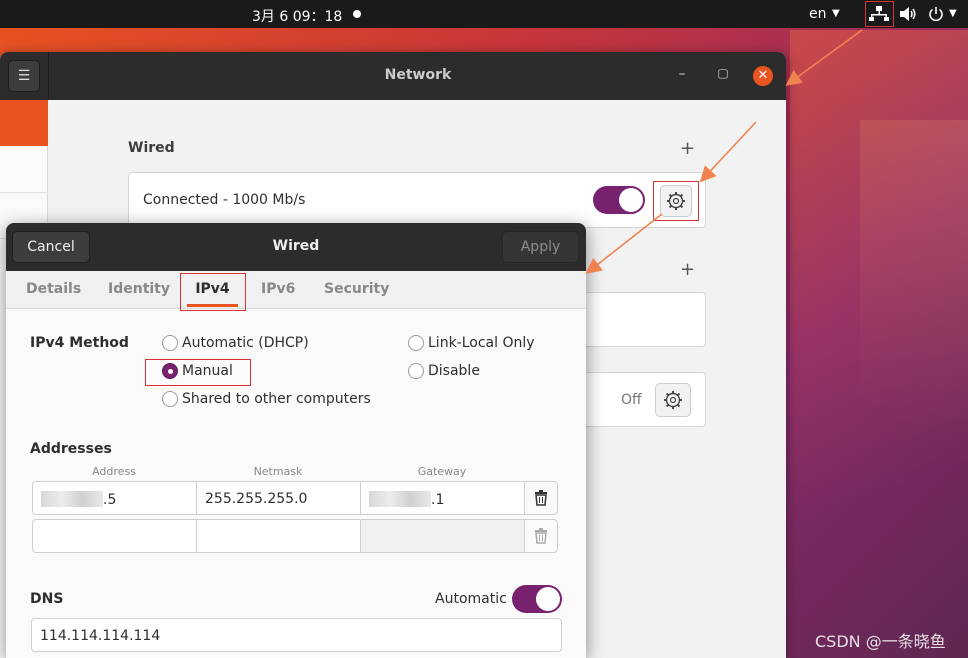 The image size is (968, 658). I want to click on netmask-input: 255.255.255.0, so click(278, 498).